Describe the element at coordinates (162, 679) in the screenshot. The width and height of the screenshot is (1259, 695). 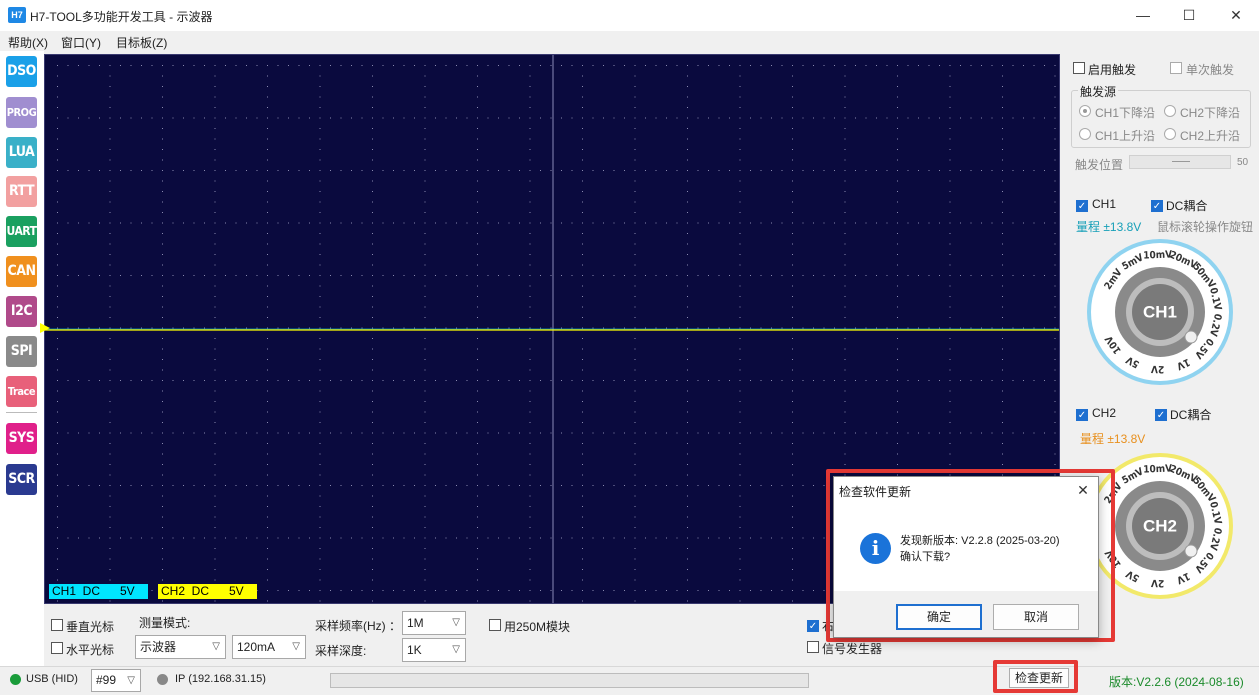
I see `ip-status-dot` at that location.